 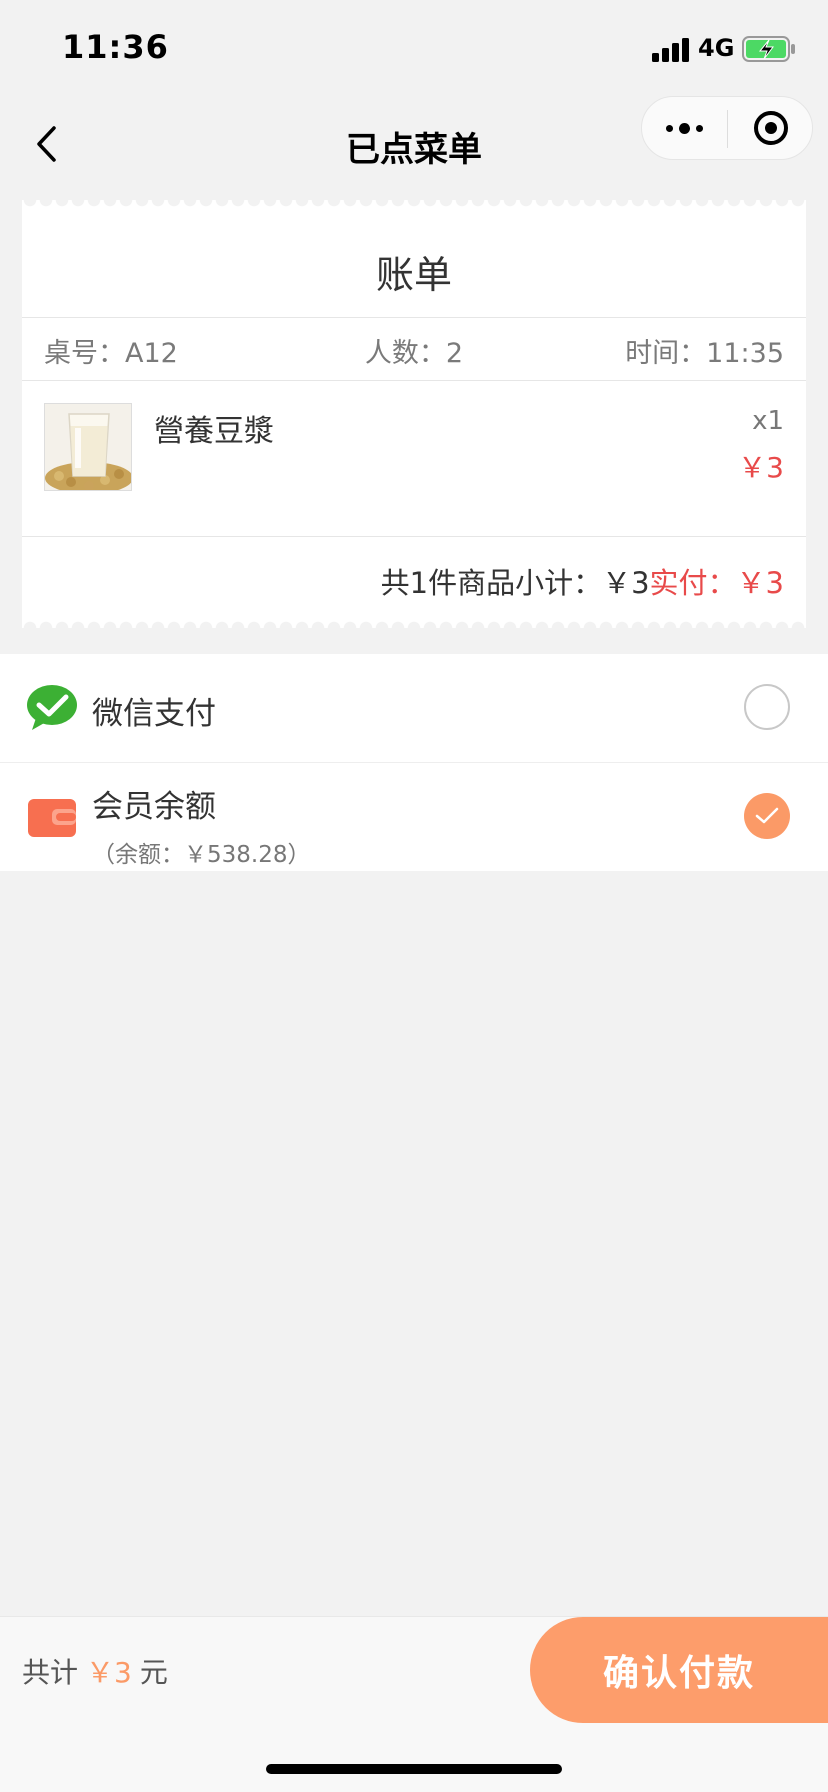 What do you see at coordinates (414, 349) in the screenshot?
I see `bill-info-row: 桌号：A12 人数：2 时间：11:35` at bounding box center [414, 349].